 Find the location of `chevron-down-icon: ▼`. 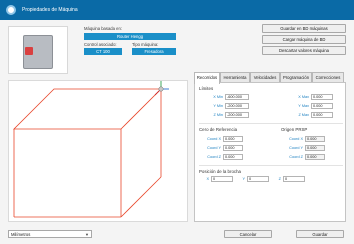

chevron-down-icon: ▼ is located at coordinates (87, 234).